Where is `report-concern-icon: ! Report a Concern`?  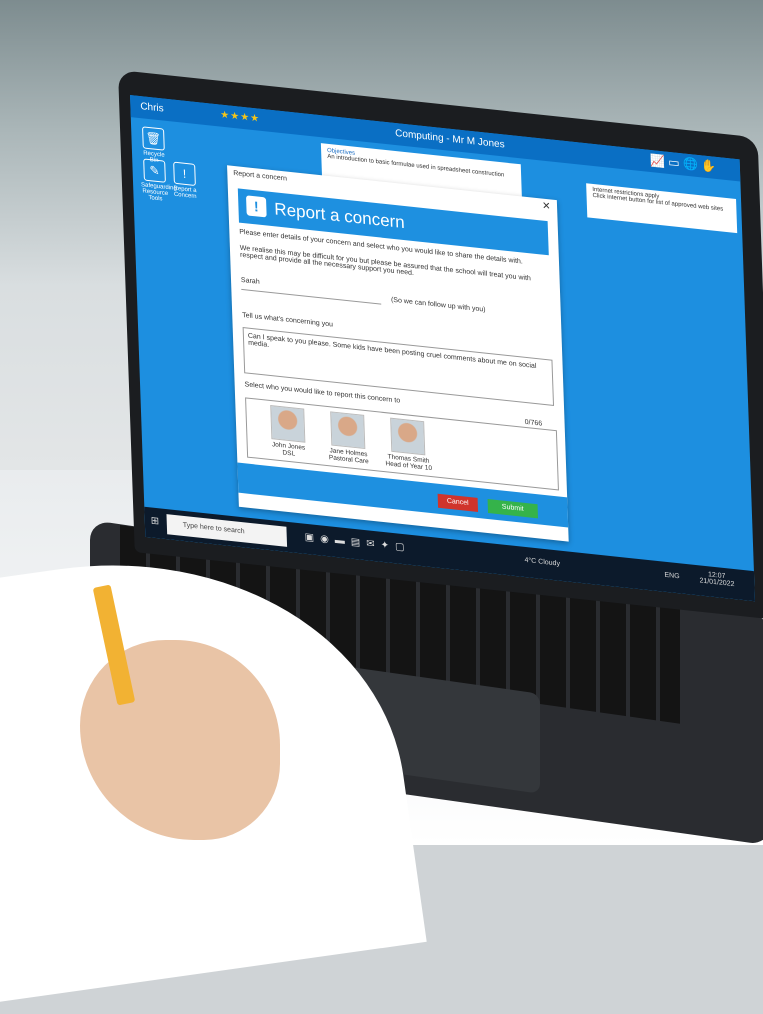
report-concern-icon: ! Report a Concern is located at coordinates (184, 180).